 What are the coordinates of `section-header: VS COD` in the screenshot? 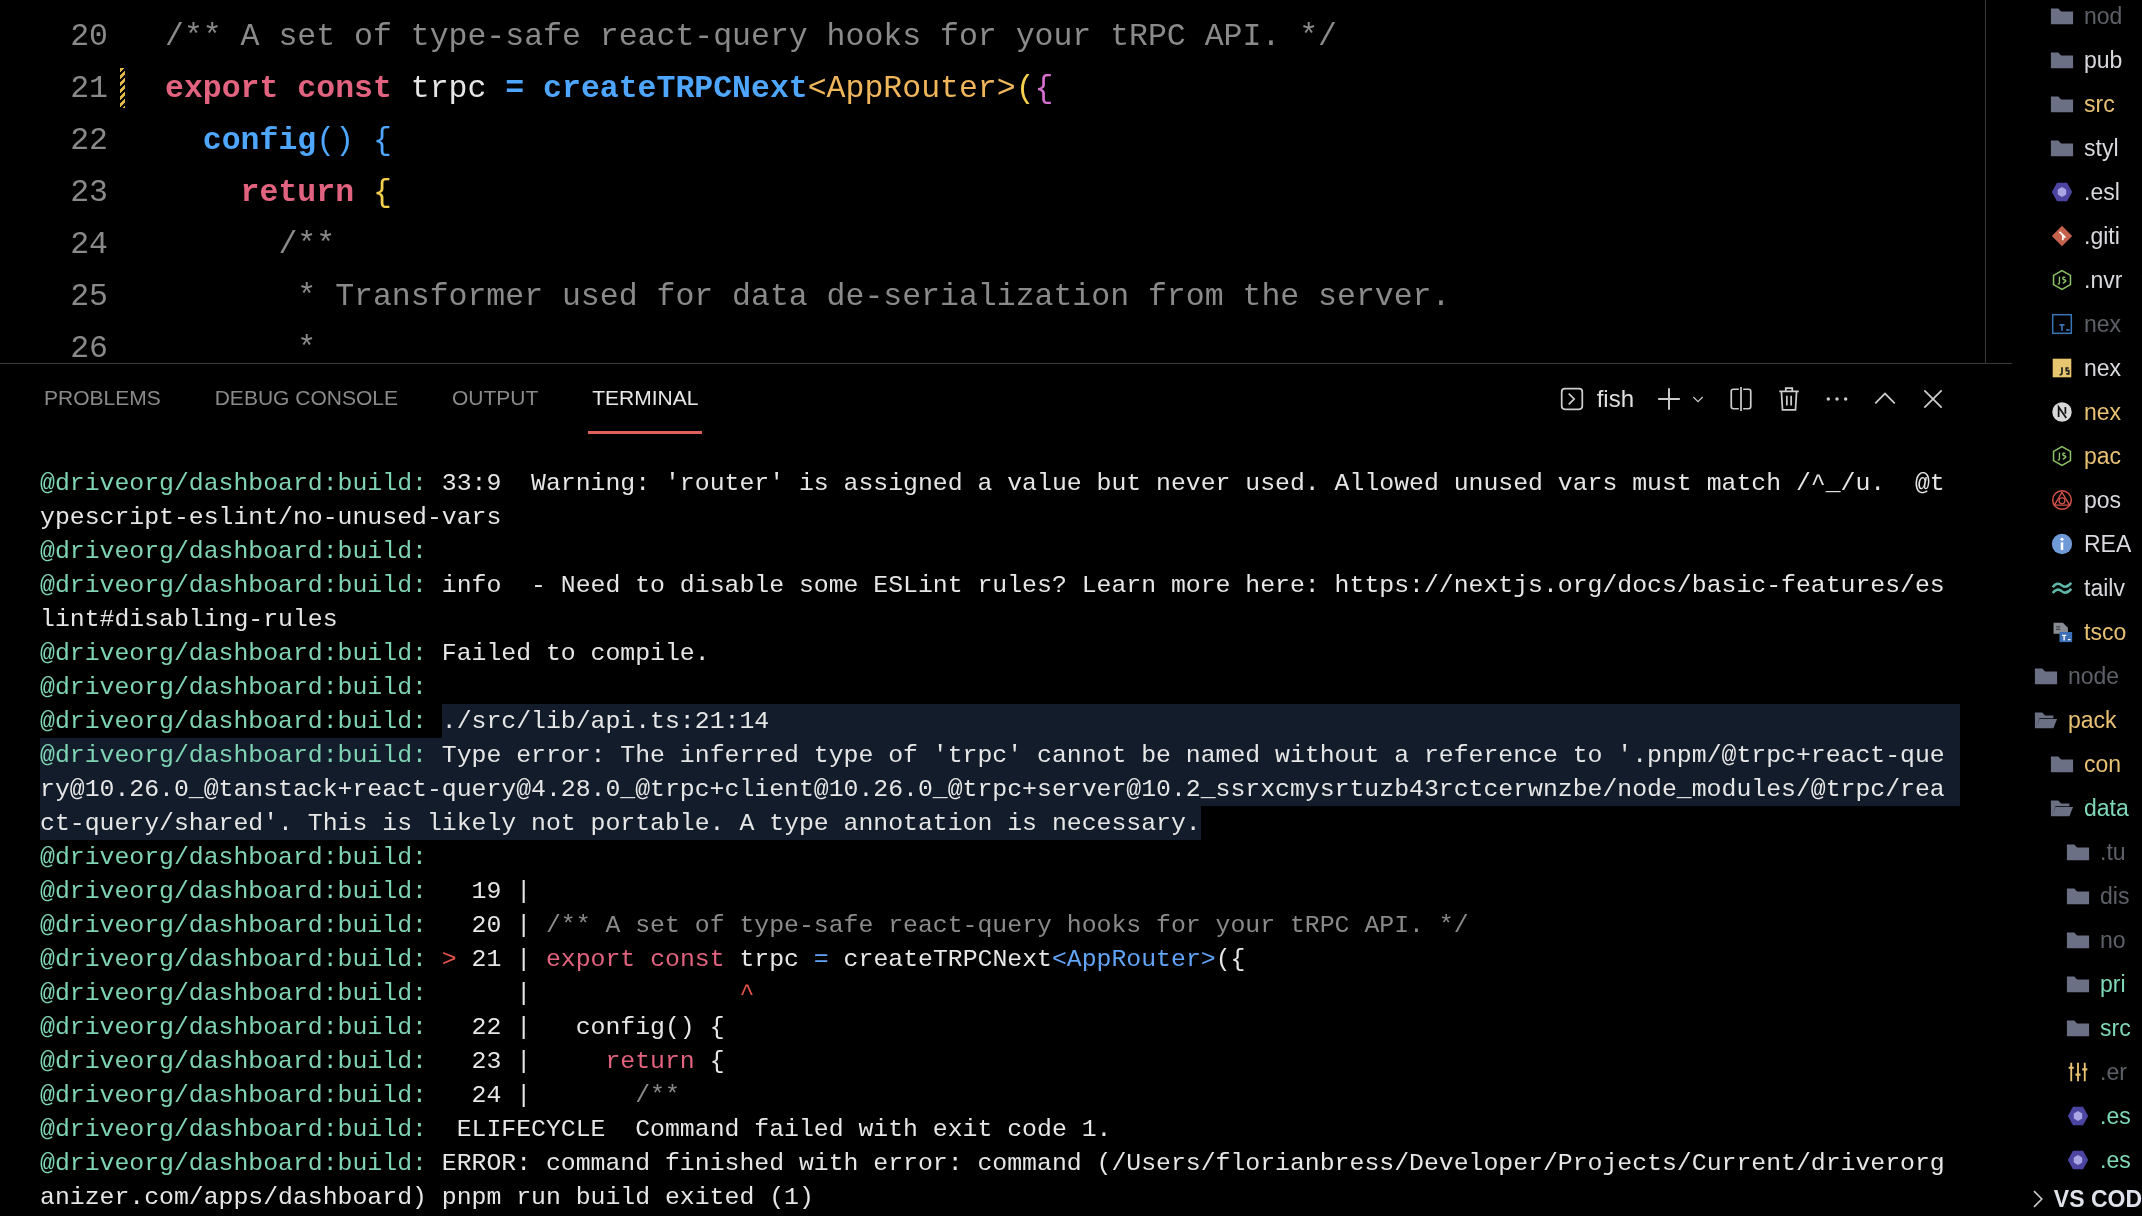 It's located at (2077, 1199).